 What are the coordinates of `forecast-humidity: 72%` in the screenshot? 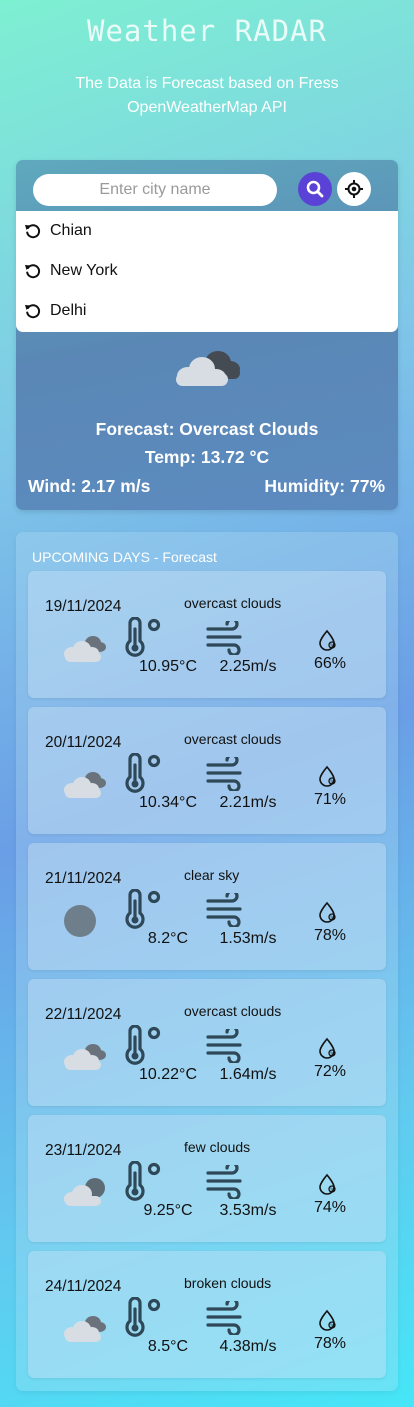 It's located at (330, 1071).